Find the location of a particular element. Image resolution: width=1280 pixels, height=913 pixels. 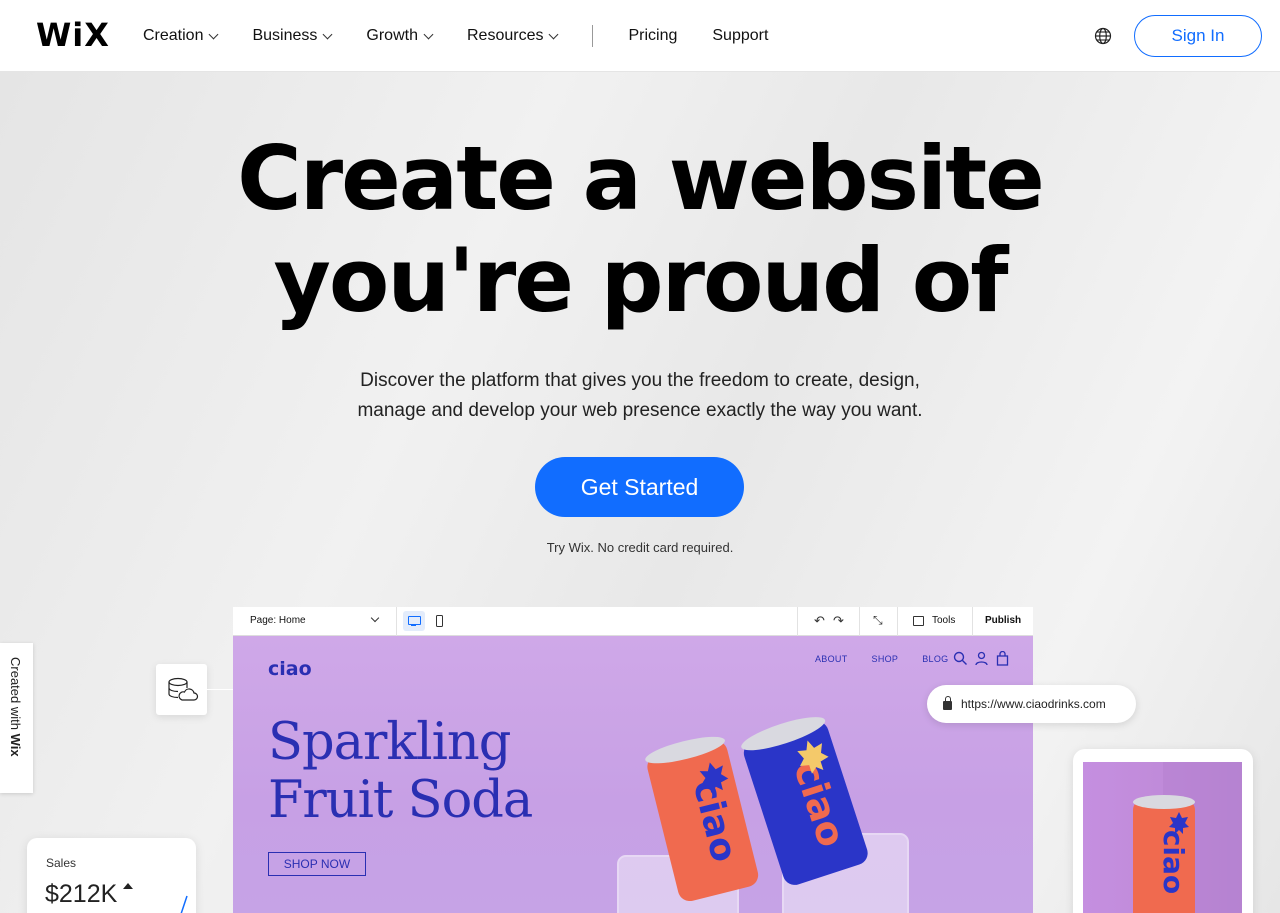

cart-icon is located at coordinates (1002, 658).